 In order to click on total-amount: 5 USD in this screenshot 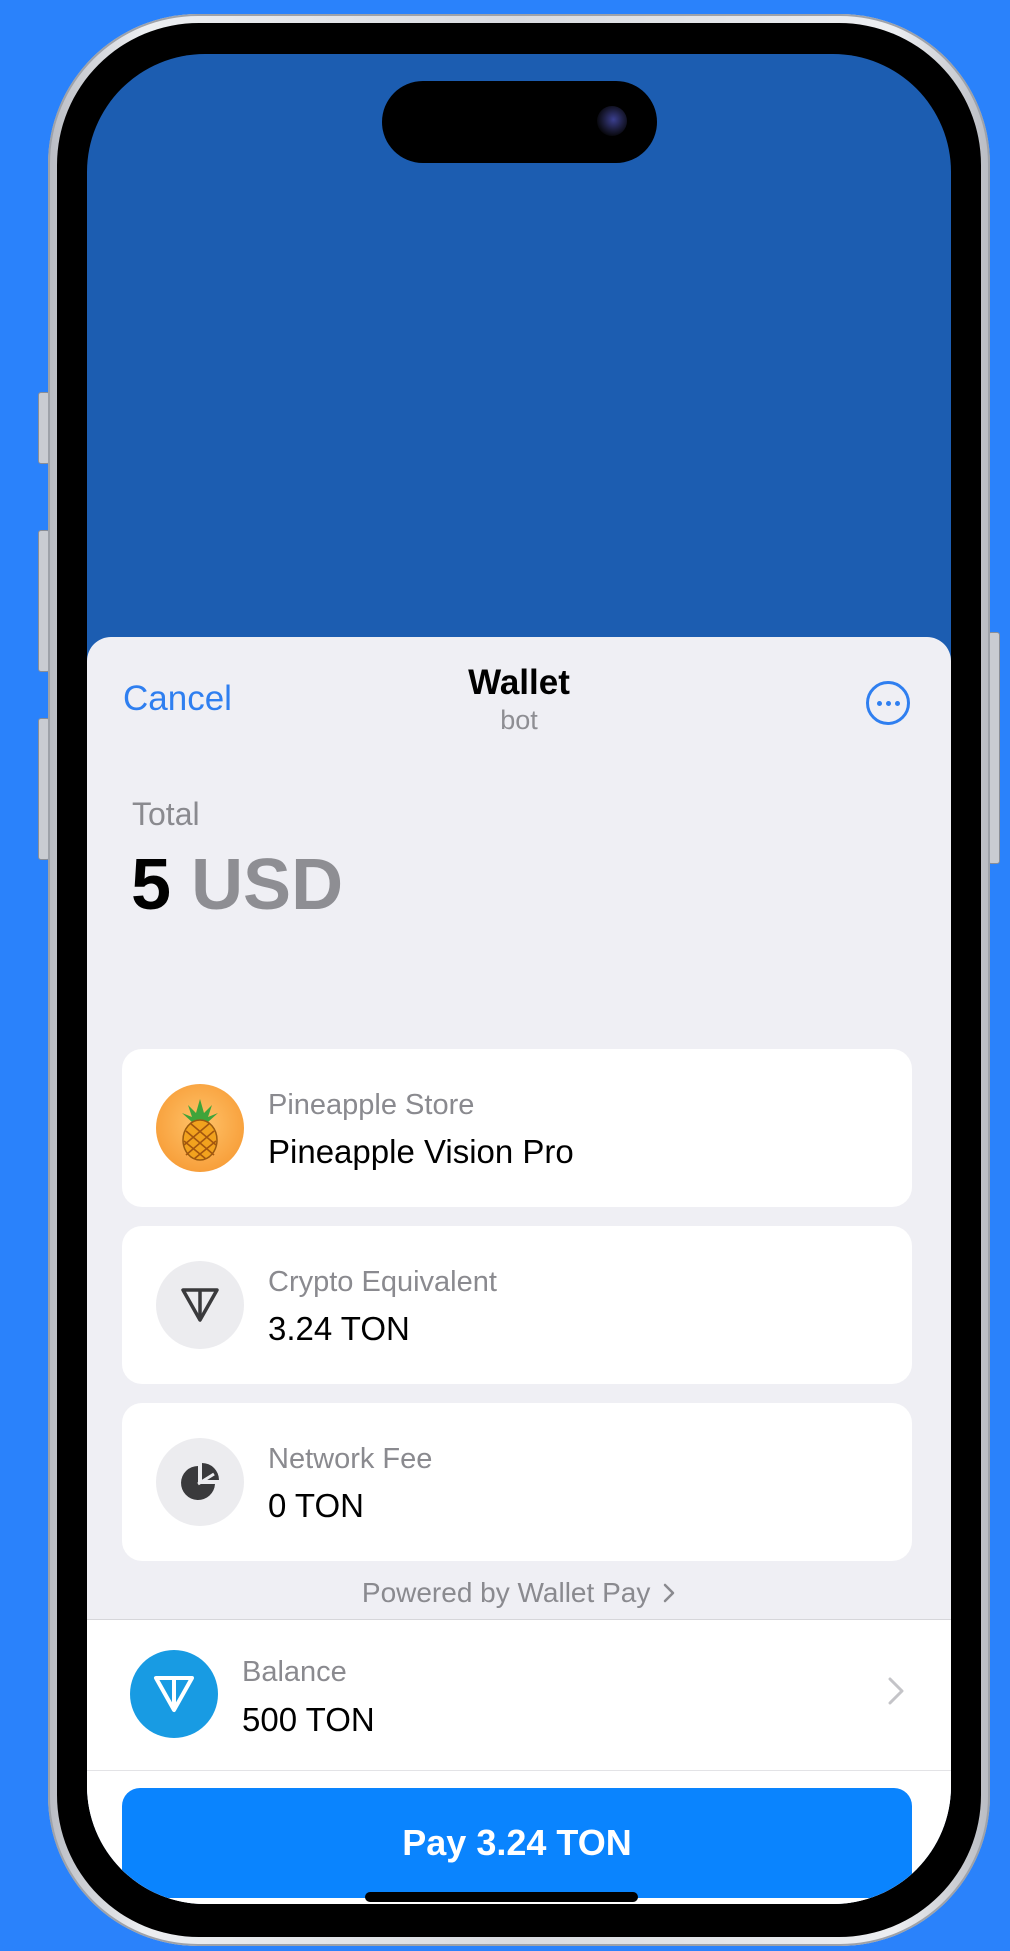, I will do `click(237, 885)`.